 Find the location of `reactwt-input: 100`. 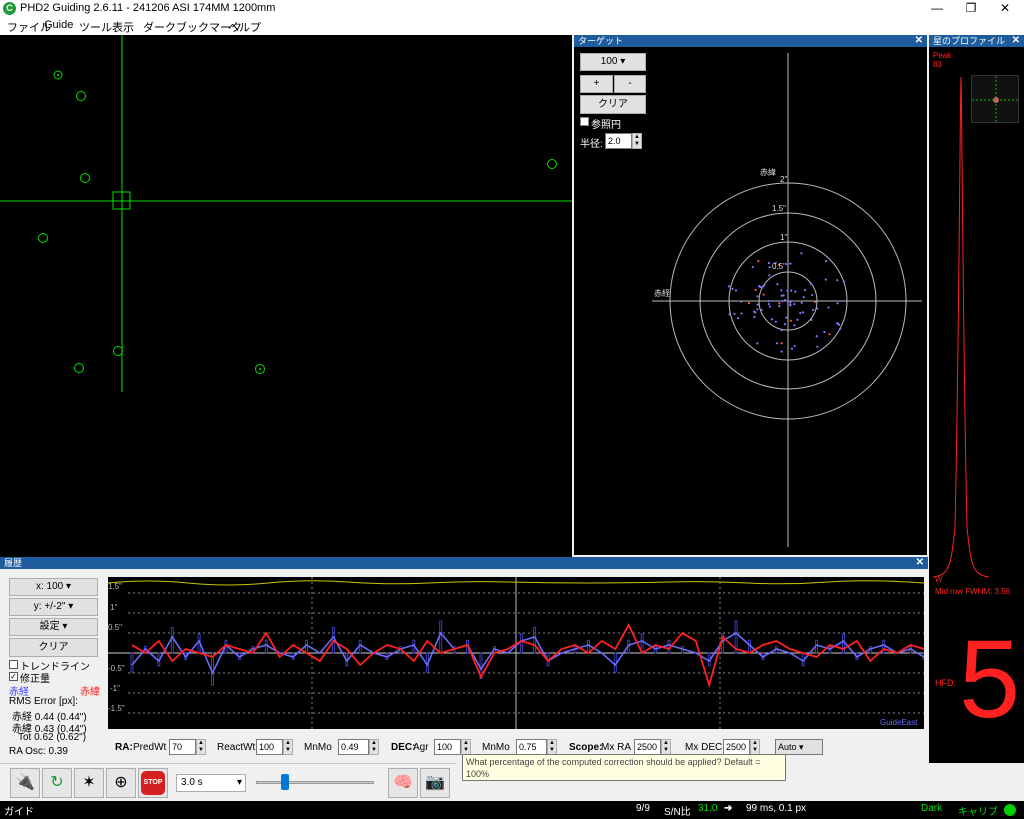

reactwt-input: 100 is located at coordinates (269, 747).